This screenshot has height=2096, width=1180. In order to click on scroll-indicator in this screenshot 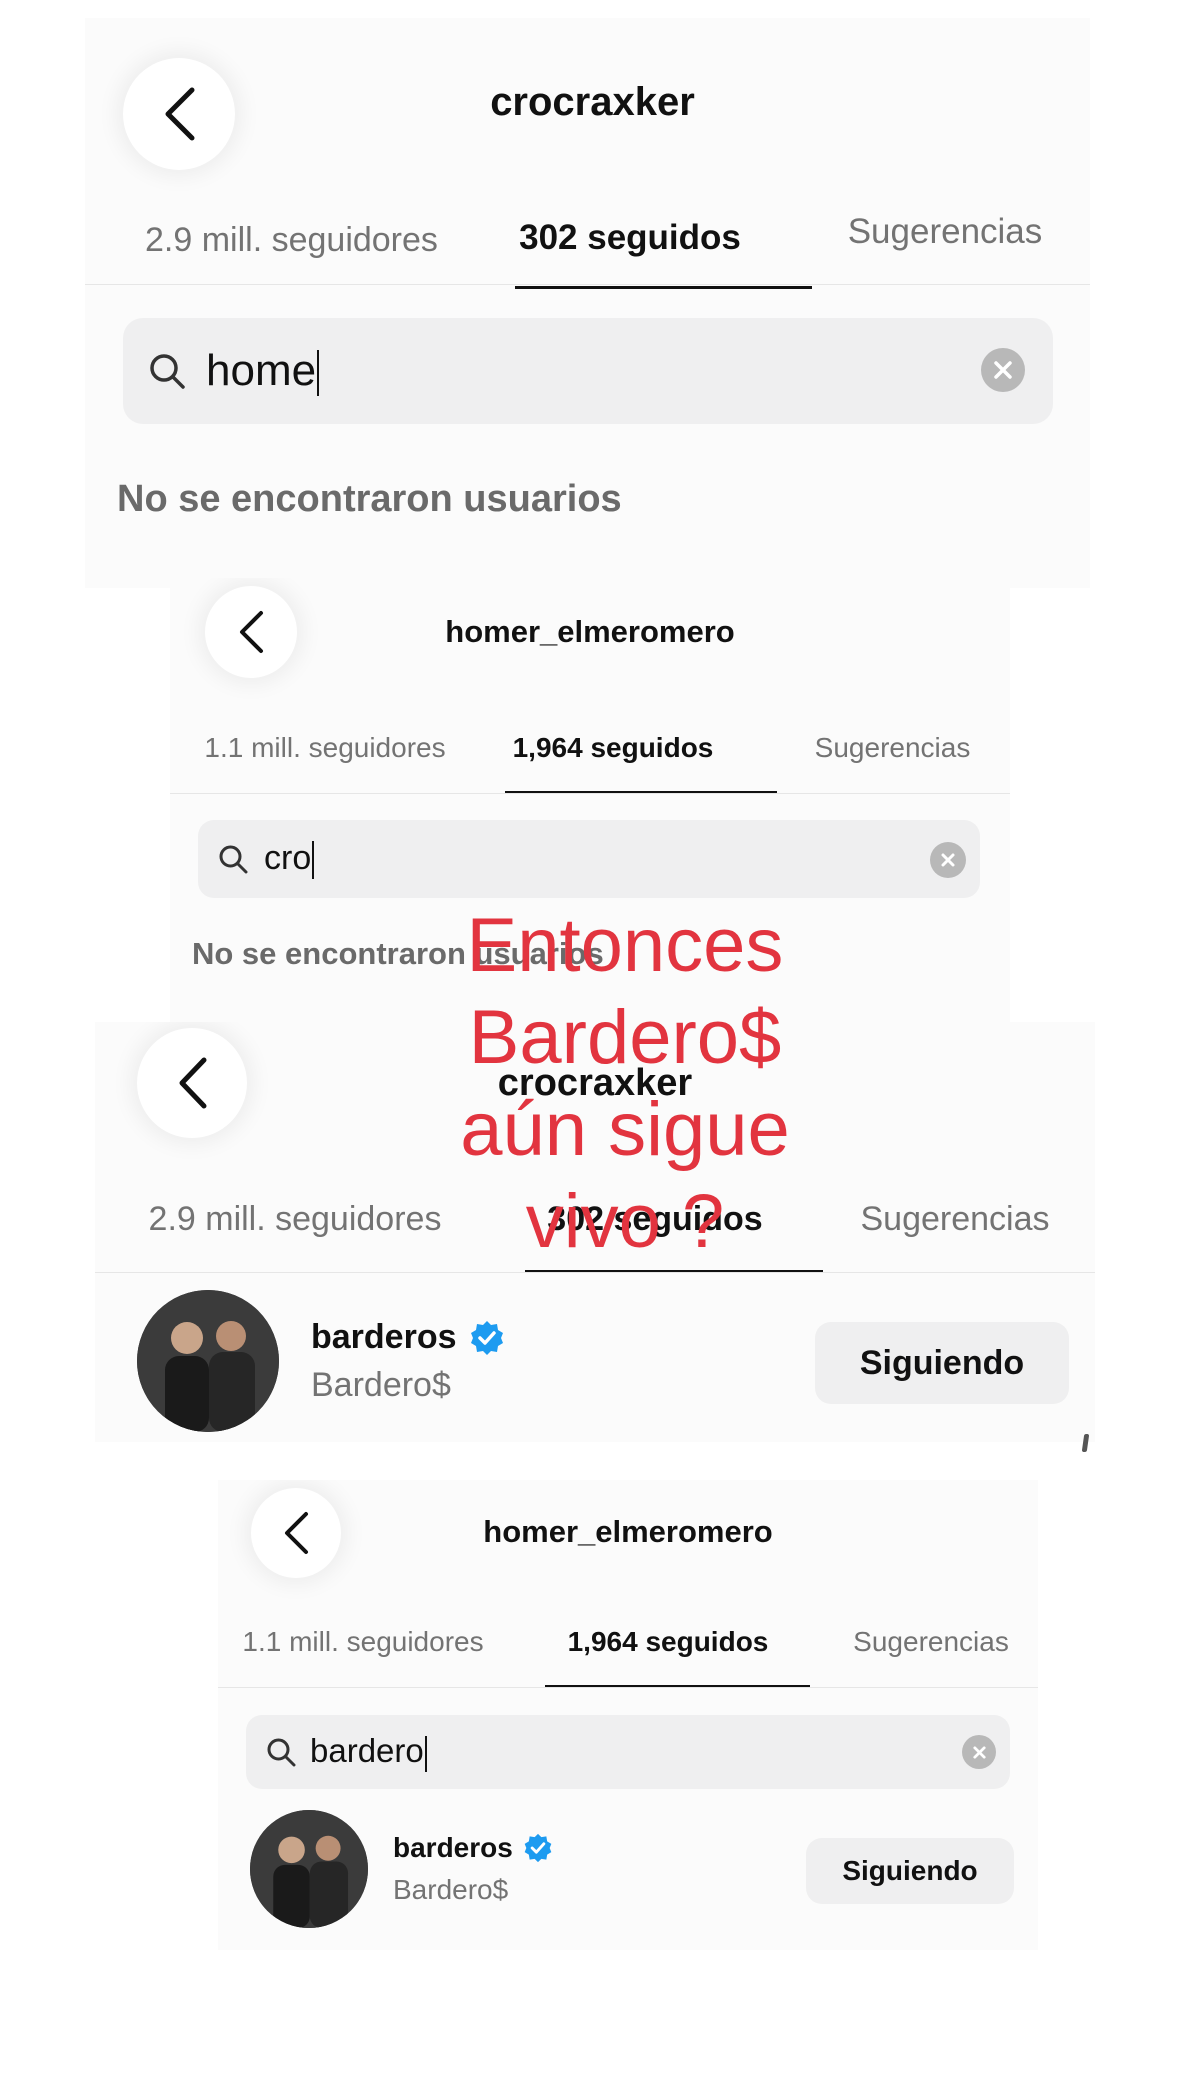, I will do `click(1085, 1443)`.